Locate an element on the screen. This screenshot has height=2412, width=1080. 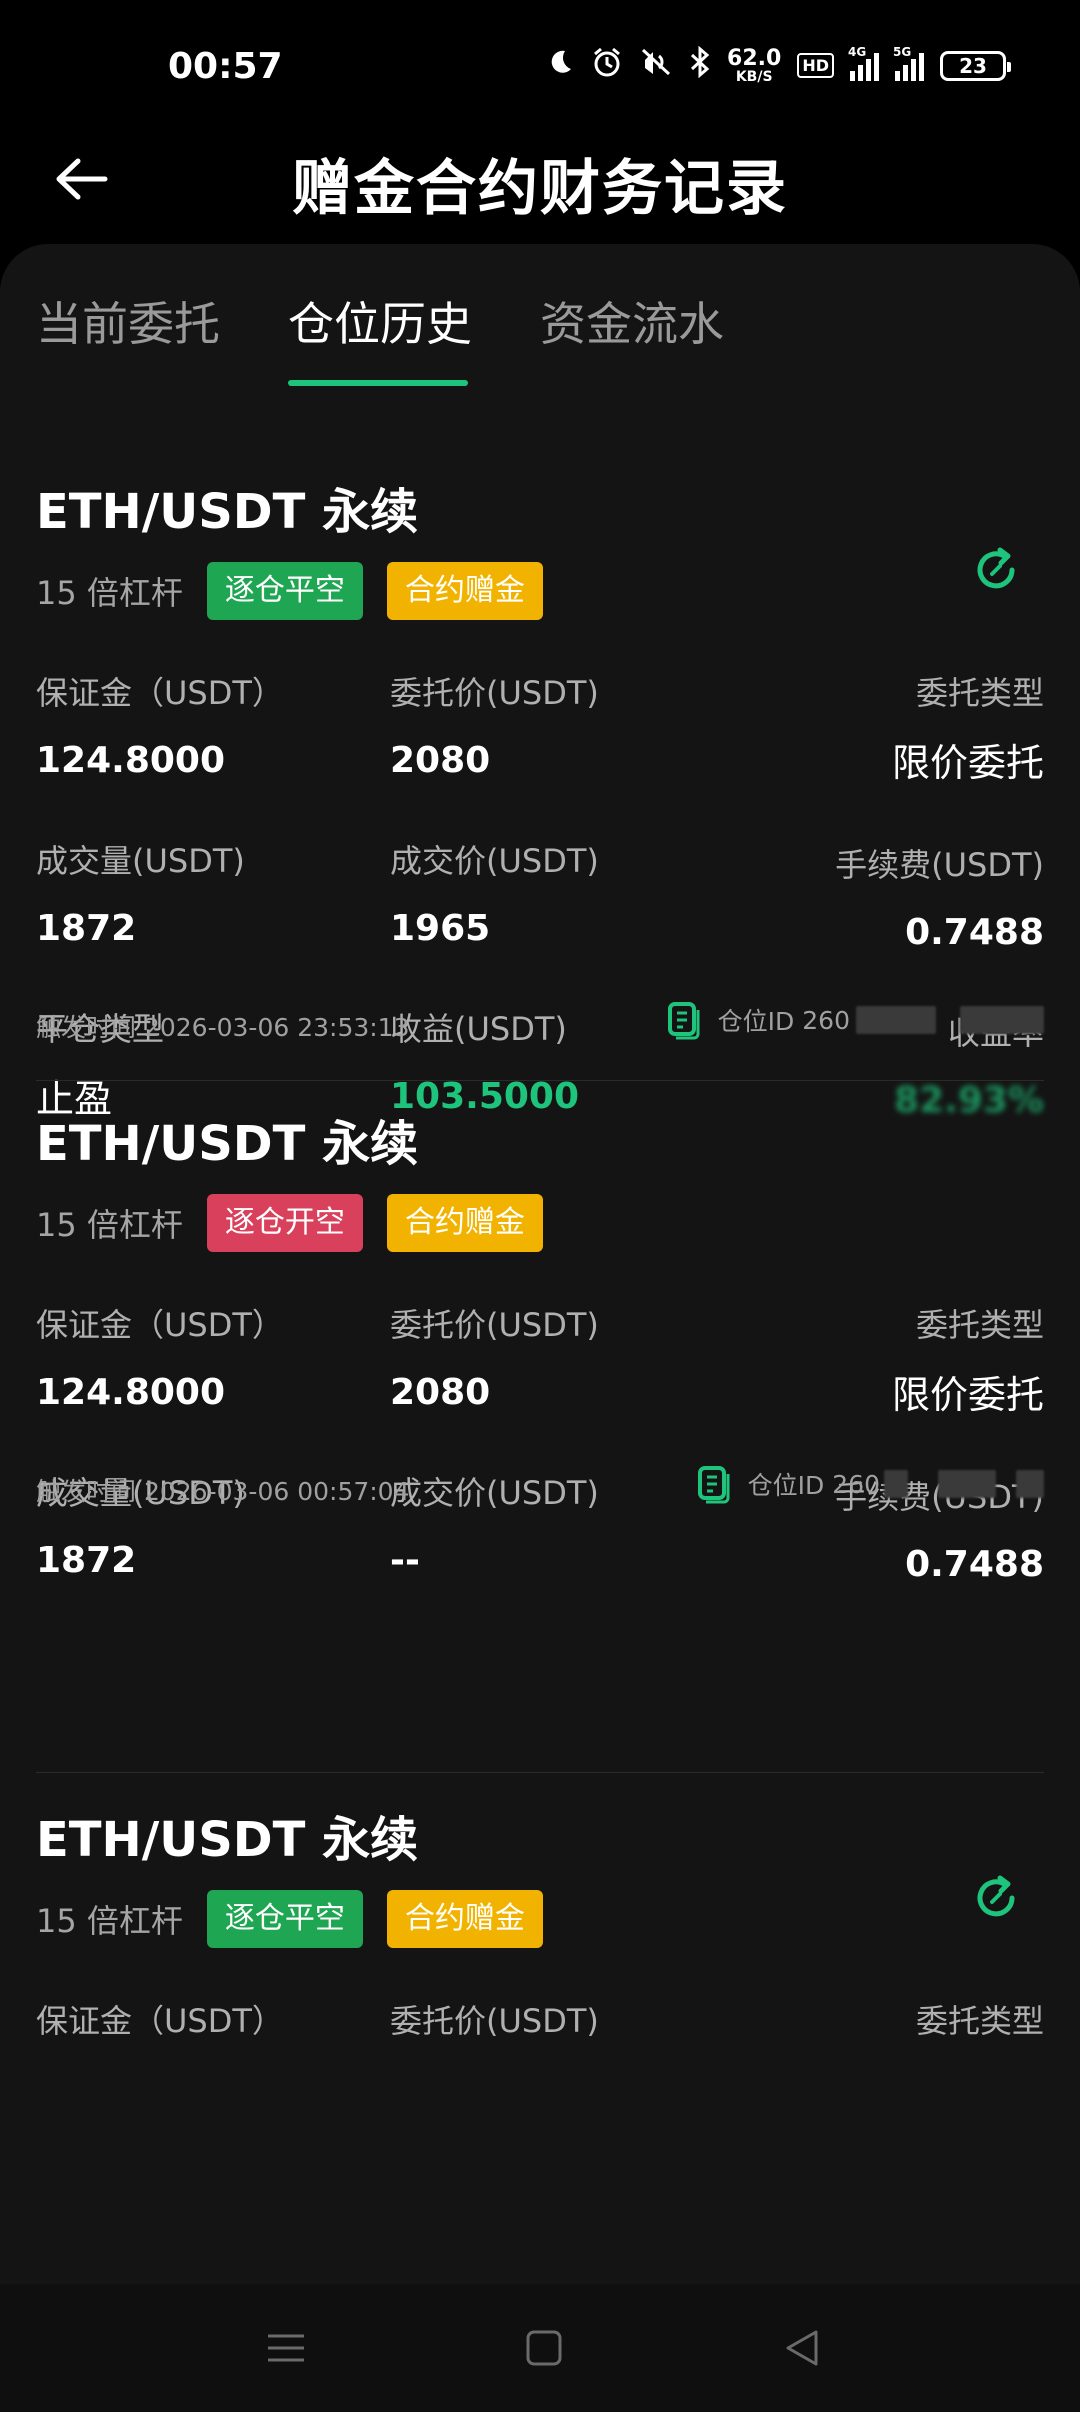
record-footer: 触发时间 2026-03-06 23:53:13 仓位ID 260 is located at coordinates (540, 1023).